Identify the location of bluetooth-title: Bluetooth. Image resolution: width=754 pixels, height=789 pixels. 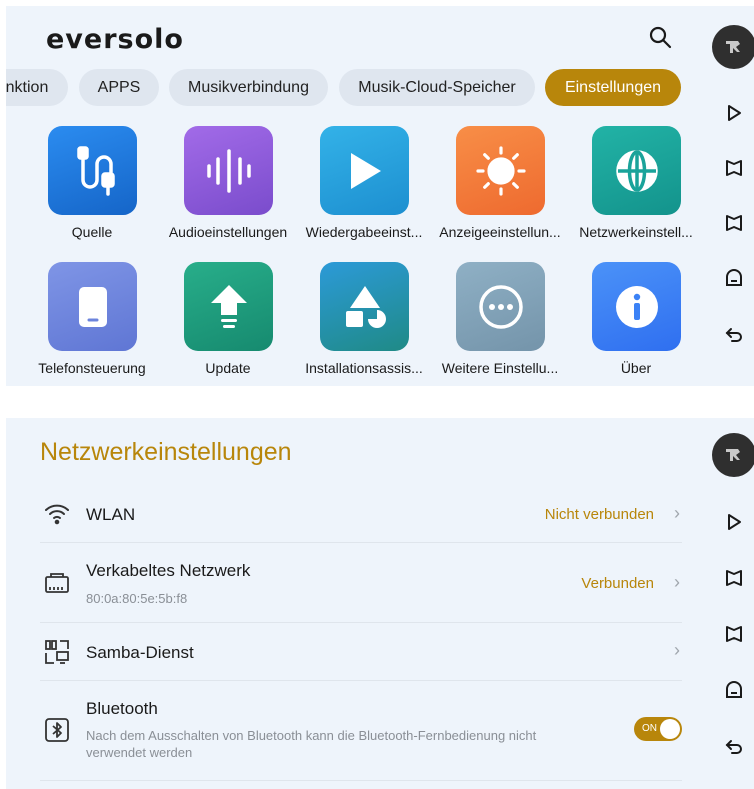
(122, 708).